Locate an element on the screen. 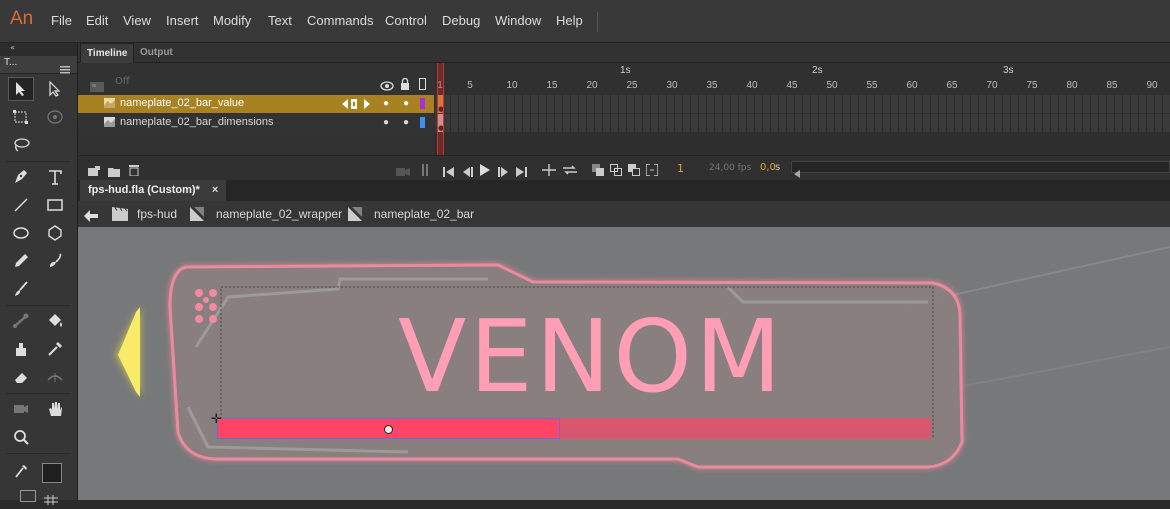 Image resolution: width=1170 pixels, height=509 pixels. eyedropper-tool-icon is located at coordinates (55, 349).